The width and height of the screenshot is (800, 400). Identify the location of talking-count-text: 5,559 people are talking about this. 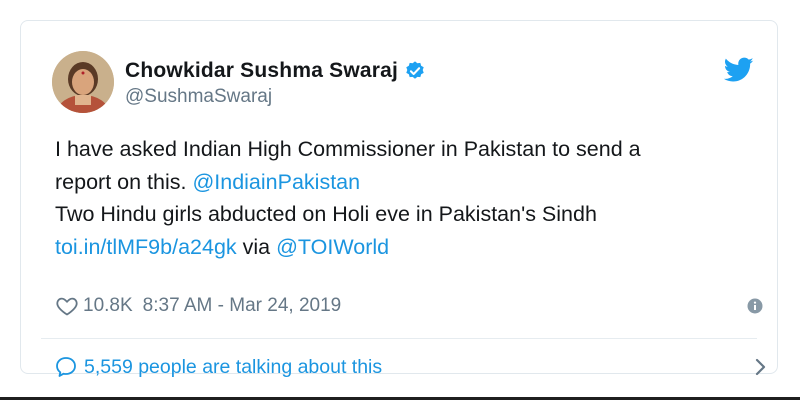
(233, 366).